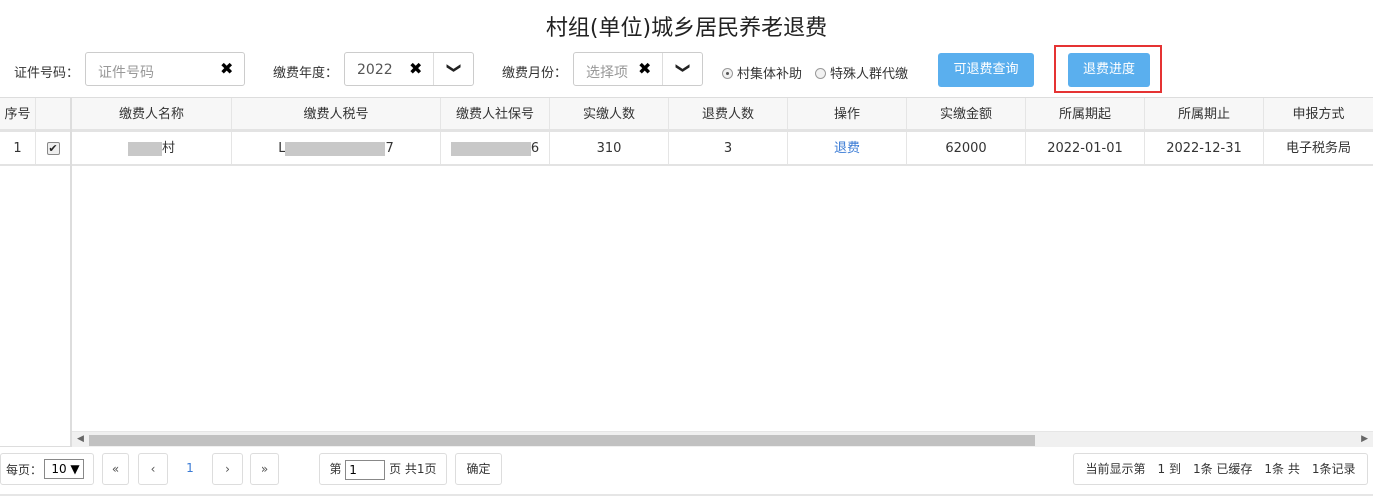  Describe the element at coordinates (562, 440) in the screenshot. I see `scrollbar-thumb` at that location.